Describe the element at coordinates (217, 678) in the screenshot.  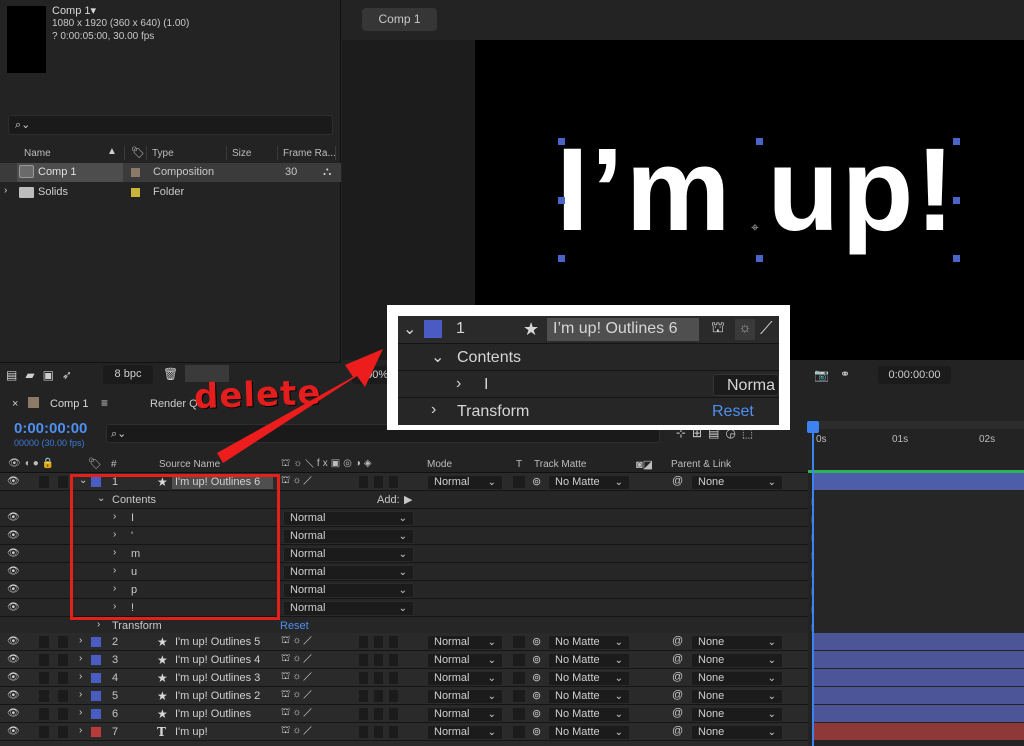
I see `layer-name: I'm up! Outlines 3` at that location.